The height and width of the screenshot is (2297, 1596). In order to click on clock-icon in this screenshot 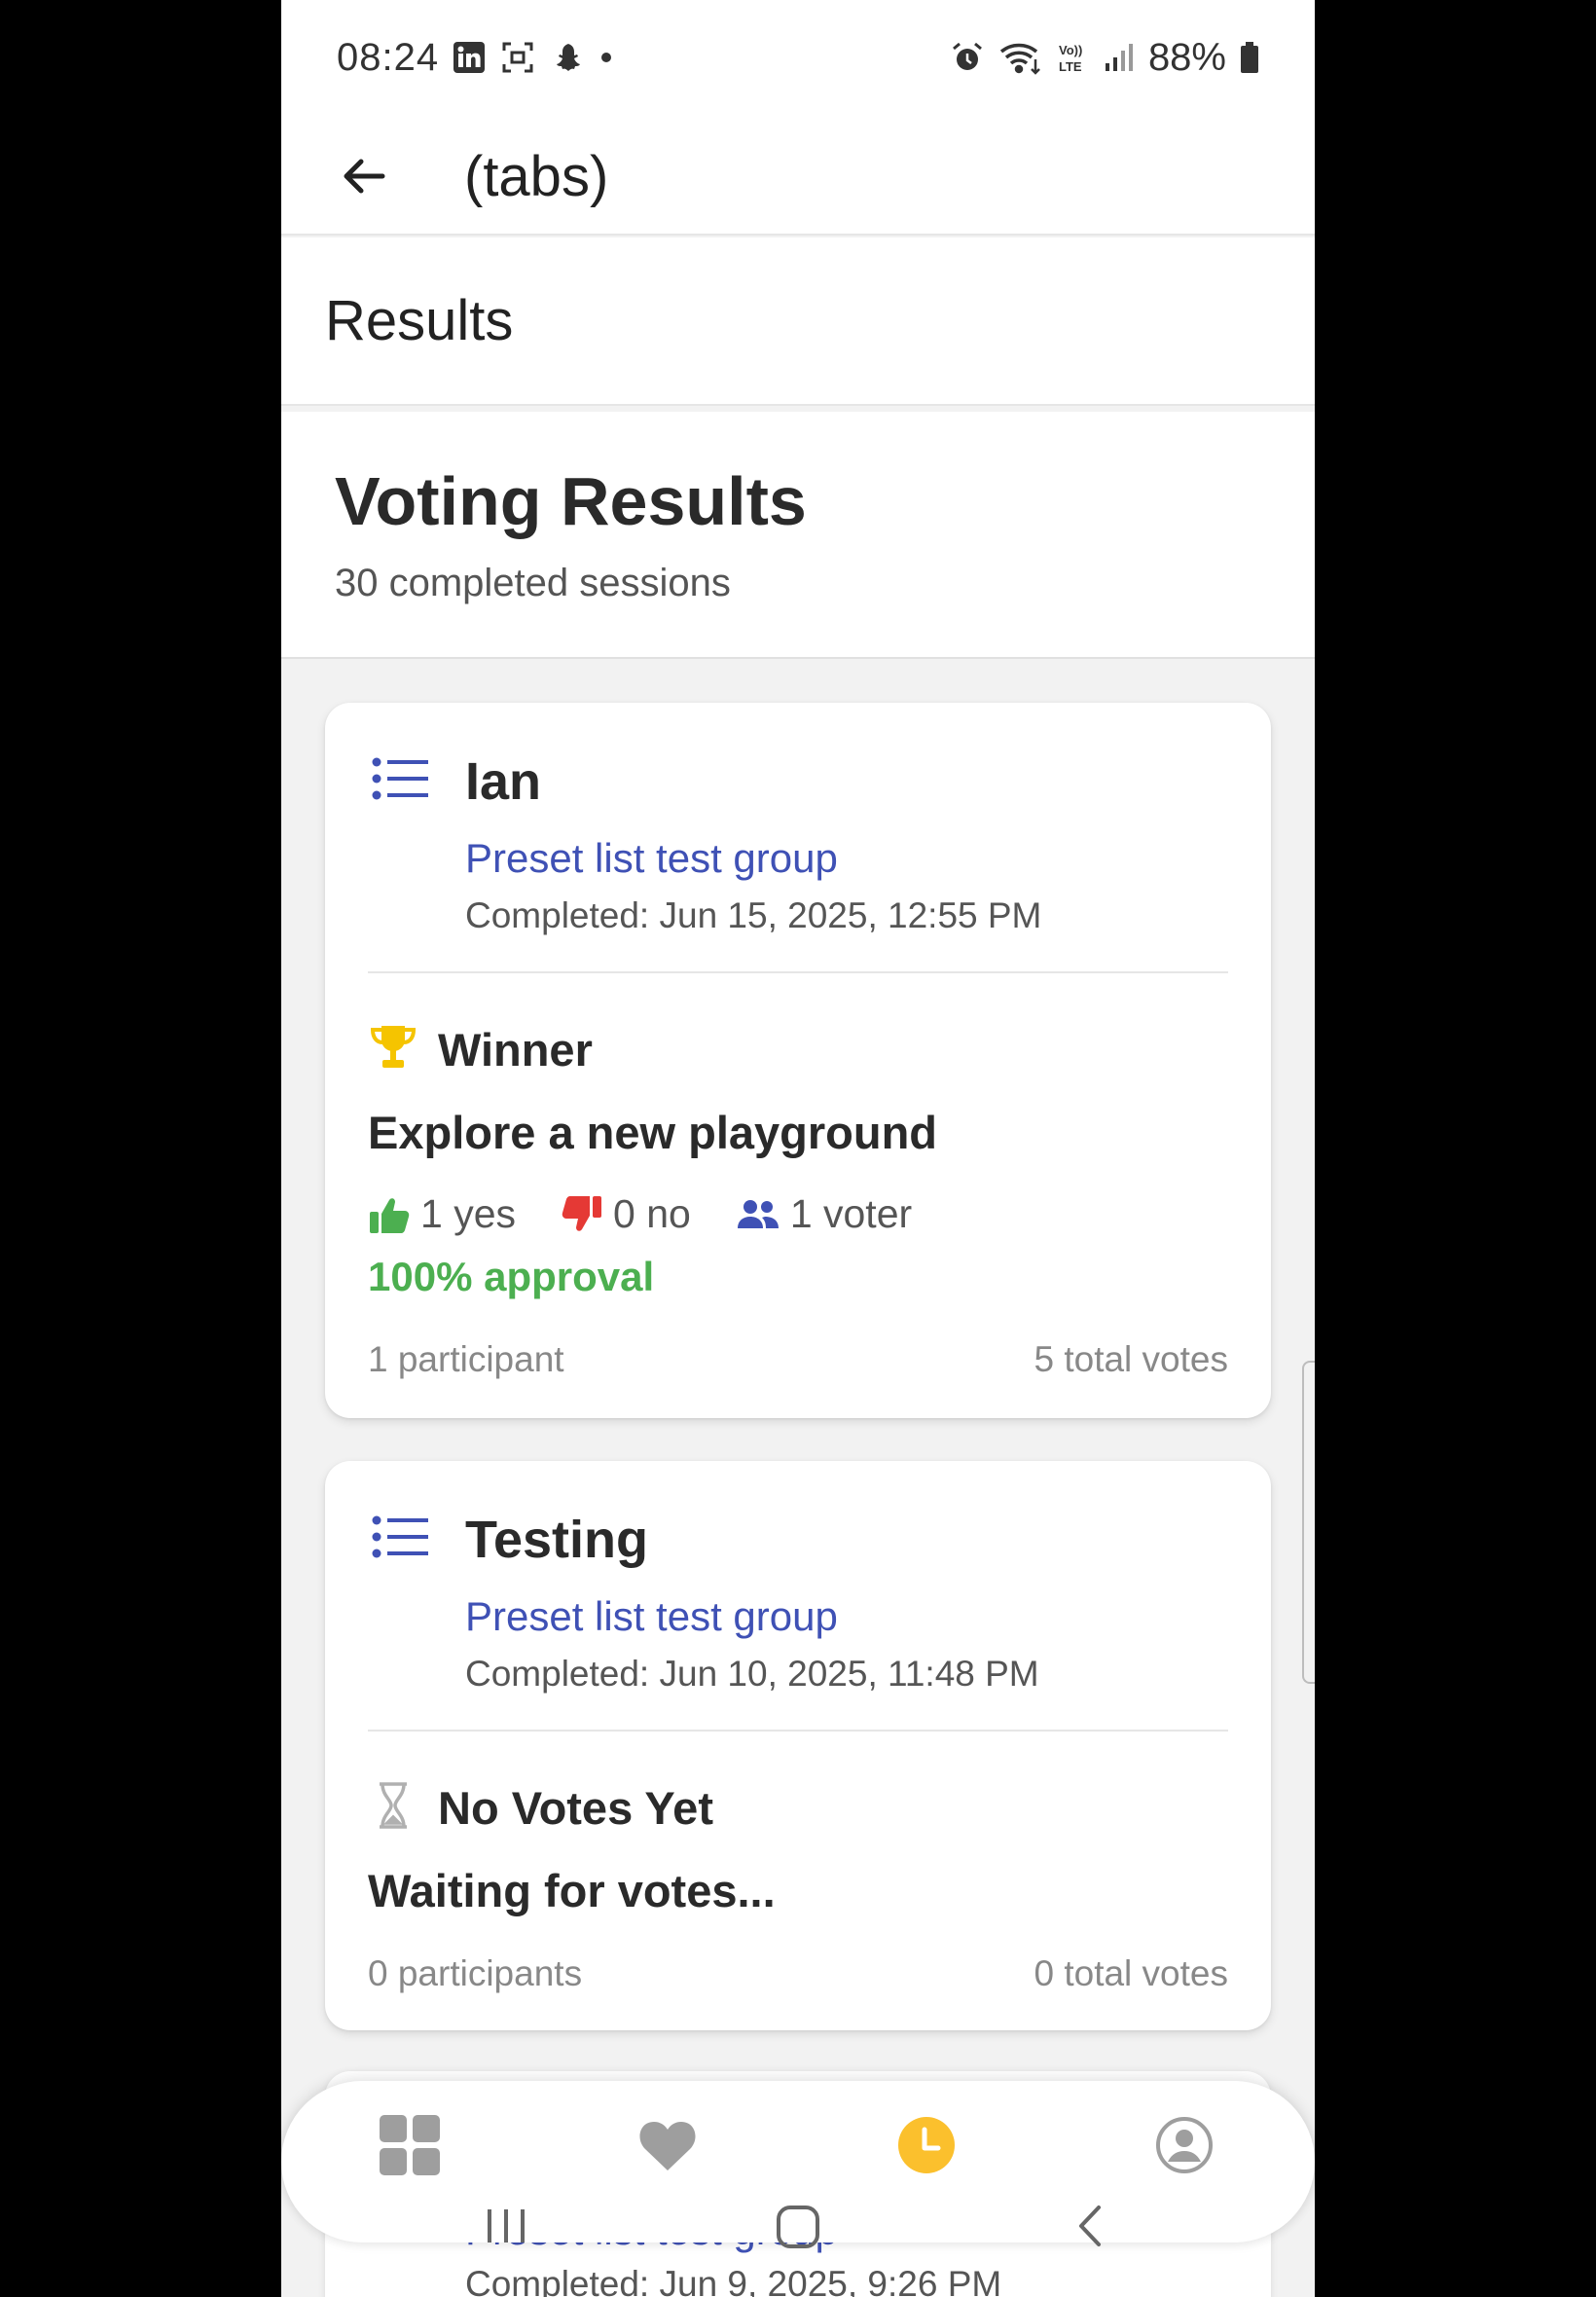, I will do `click(926, 2145)`.